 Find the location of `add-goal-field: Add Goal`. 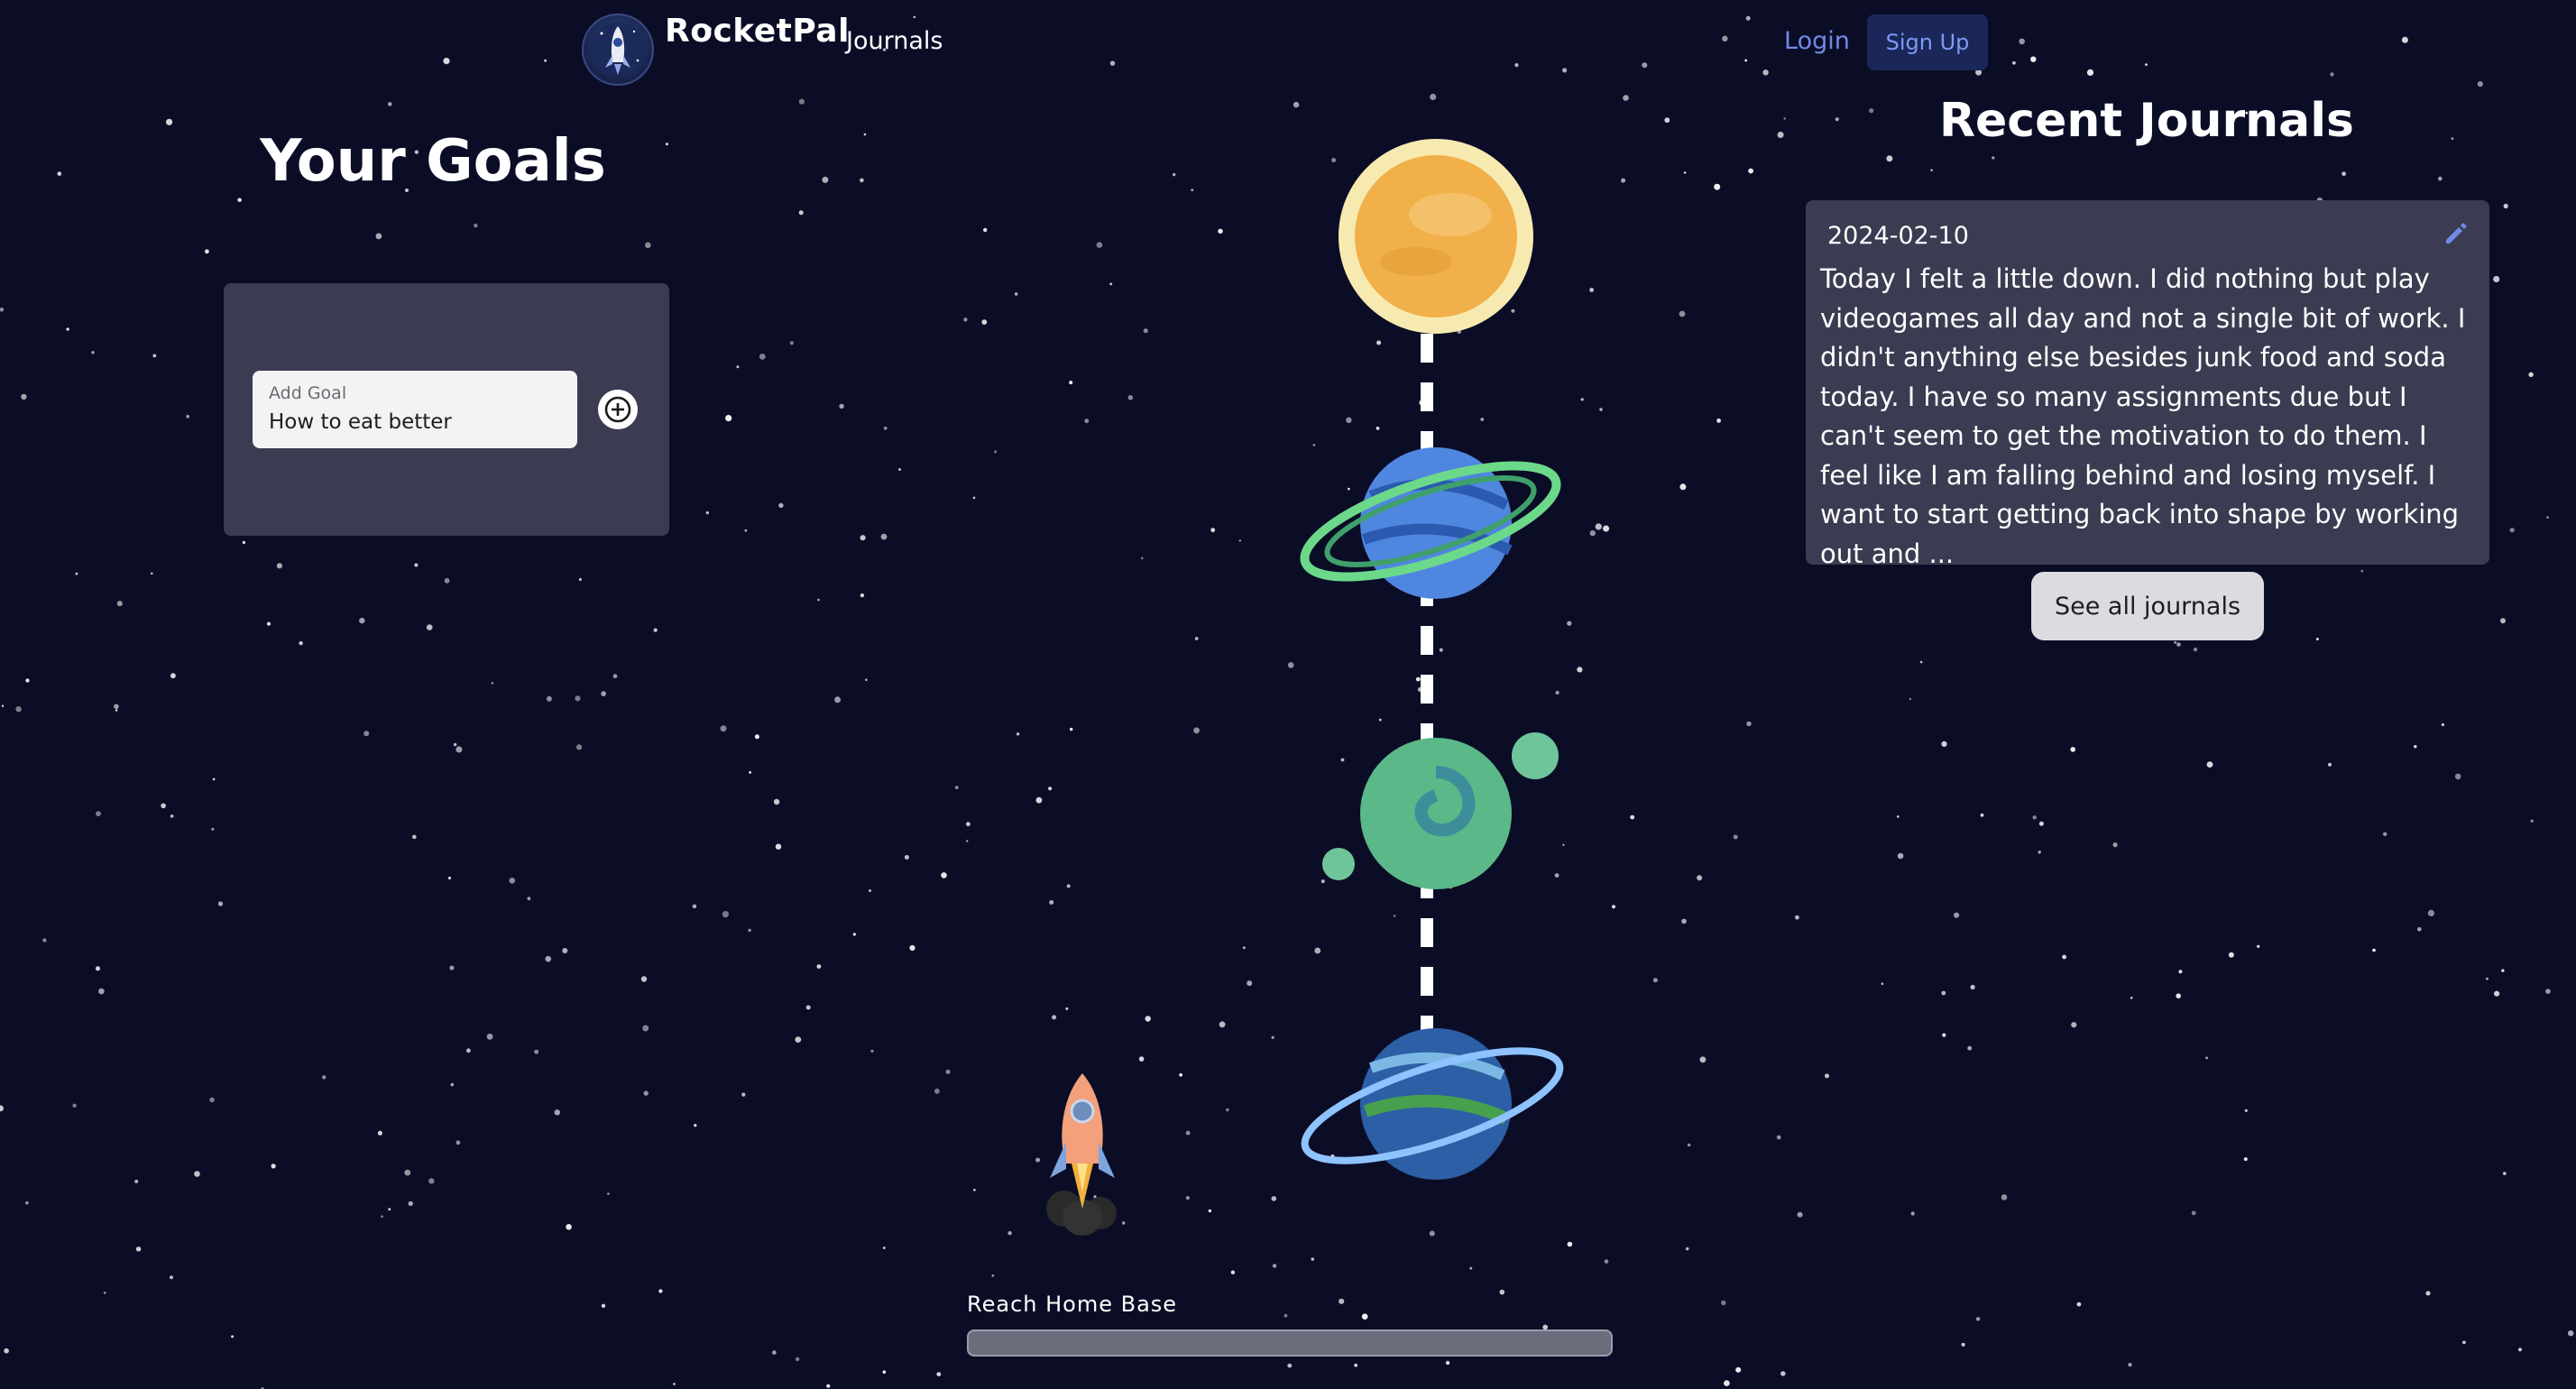

add-goal-field: Add Goal is located at coordinates (415, 409).